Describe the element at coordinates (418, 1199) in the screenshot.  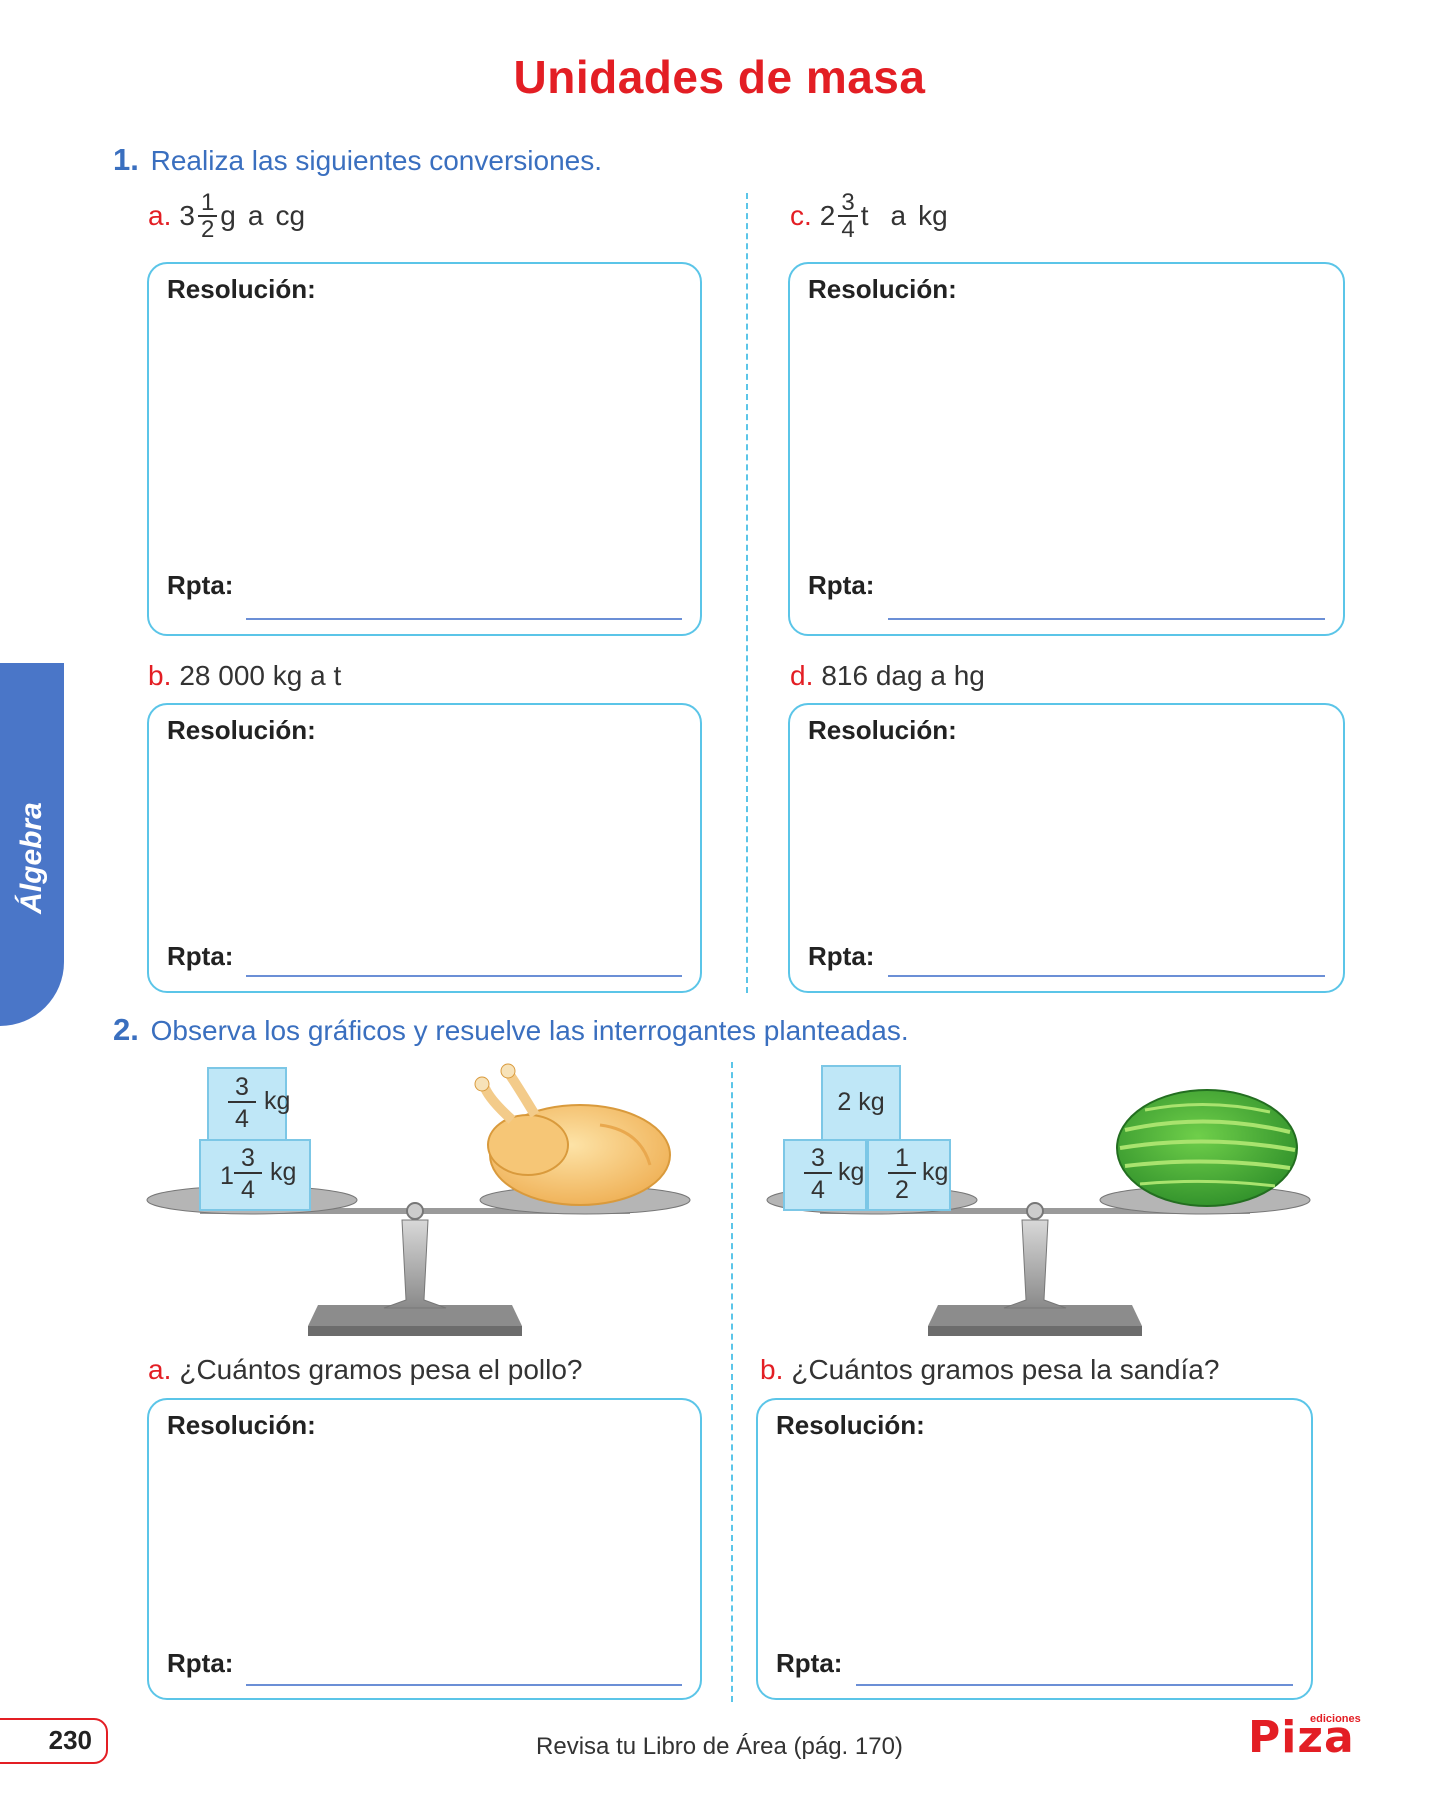
I see `balance-scale-chicken: 3 4 kg 1 3 4 kg` at that location.